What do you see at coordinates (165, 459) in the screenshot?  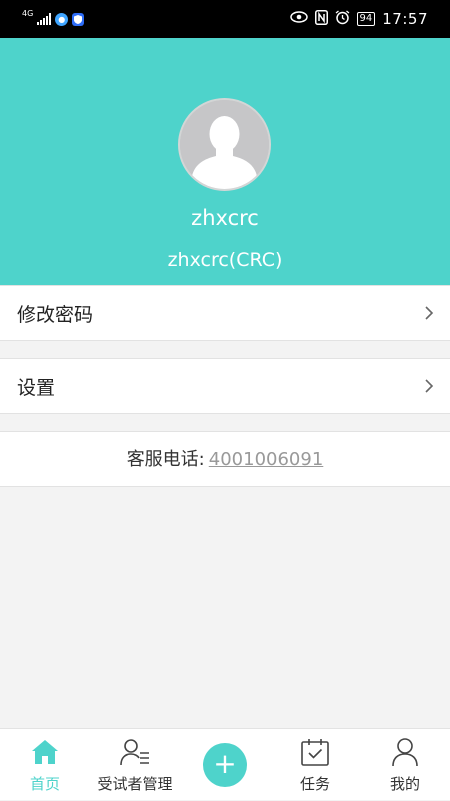 I see `hotline-label: 客服电话:` at bounding box center [165, 459].